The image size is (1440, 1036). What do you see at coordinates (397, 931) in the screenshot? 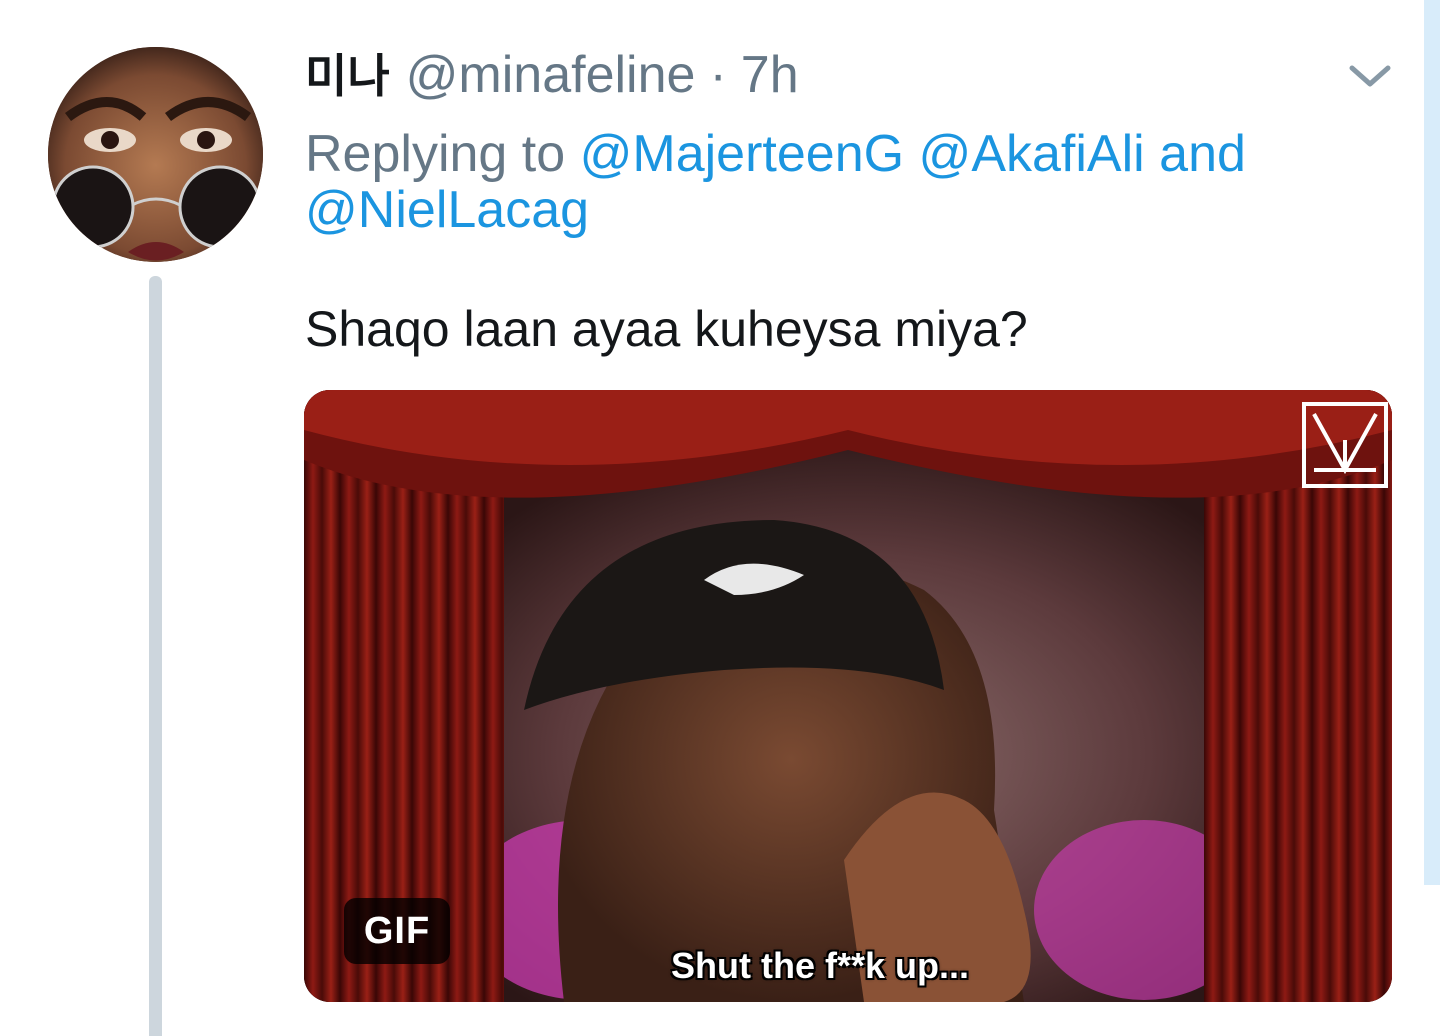
I see `gif-badge: GIF` at bounding box center [397, 931].